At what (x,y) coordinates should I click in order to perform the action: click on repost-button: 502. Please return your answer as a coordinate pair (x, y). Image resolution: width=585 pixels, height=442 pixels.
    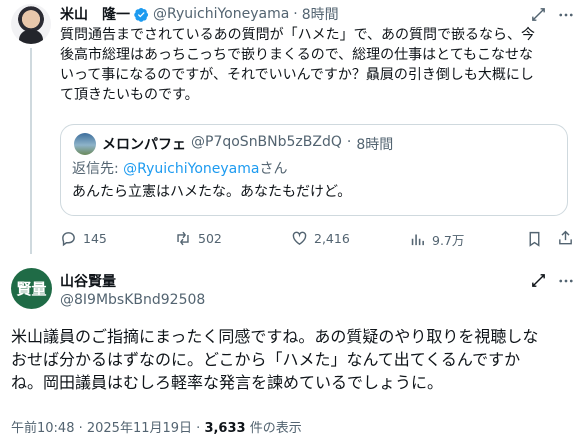
    Looking at the image, I should click on (198, 238).